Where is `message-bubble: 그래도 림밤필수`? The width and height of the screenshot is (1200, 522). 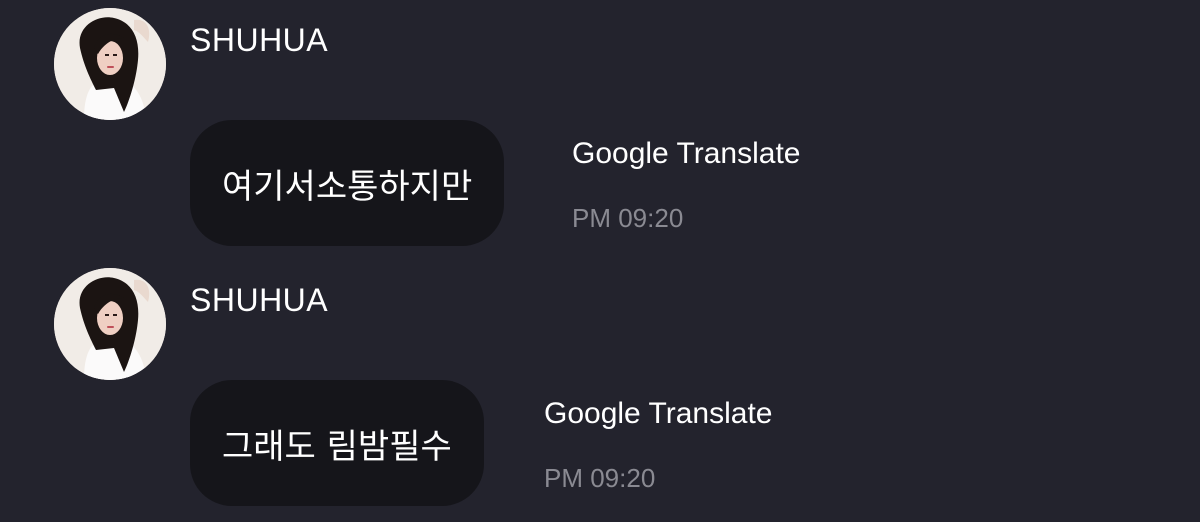 message-bubble: 그래도 림밤필수 is located at coordinates (337, 443).